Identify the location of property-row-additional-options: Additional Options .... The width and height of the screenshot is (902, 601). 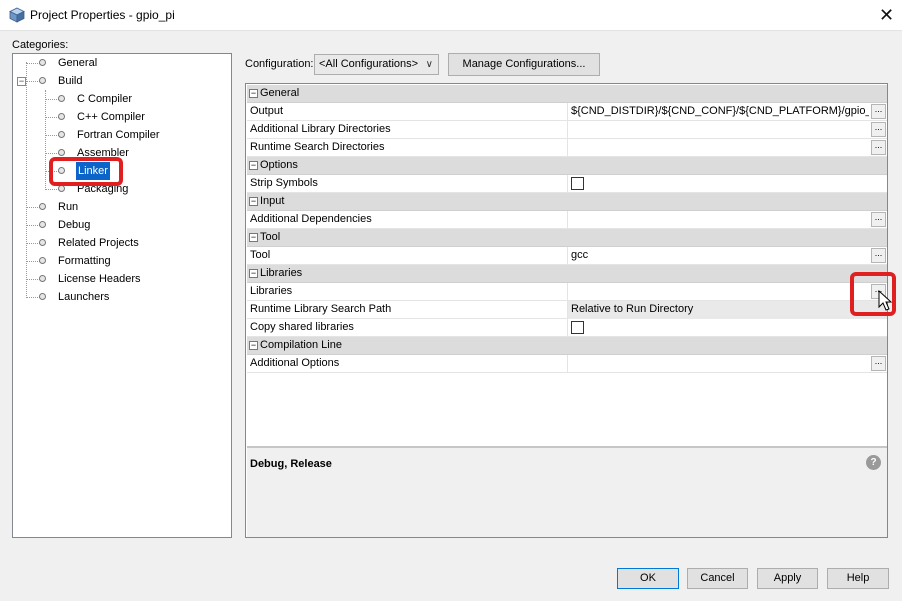
(567, 364).